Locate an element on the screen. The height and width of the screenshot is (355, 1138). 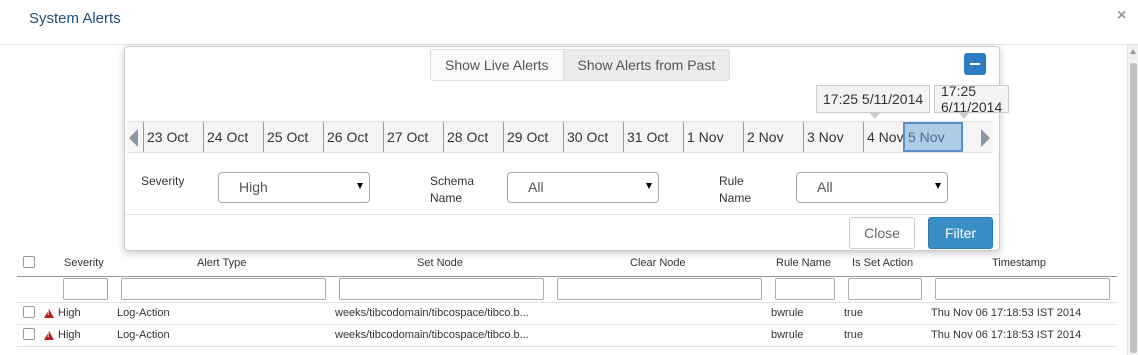
timeline-day: 27 Oct is located at coordinates (413, 137).